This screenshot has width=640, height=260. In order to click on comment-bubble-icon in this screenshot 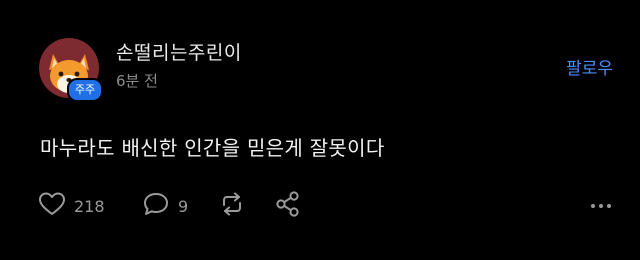, I will do `click(156, 206)`.